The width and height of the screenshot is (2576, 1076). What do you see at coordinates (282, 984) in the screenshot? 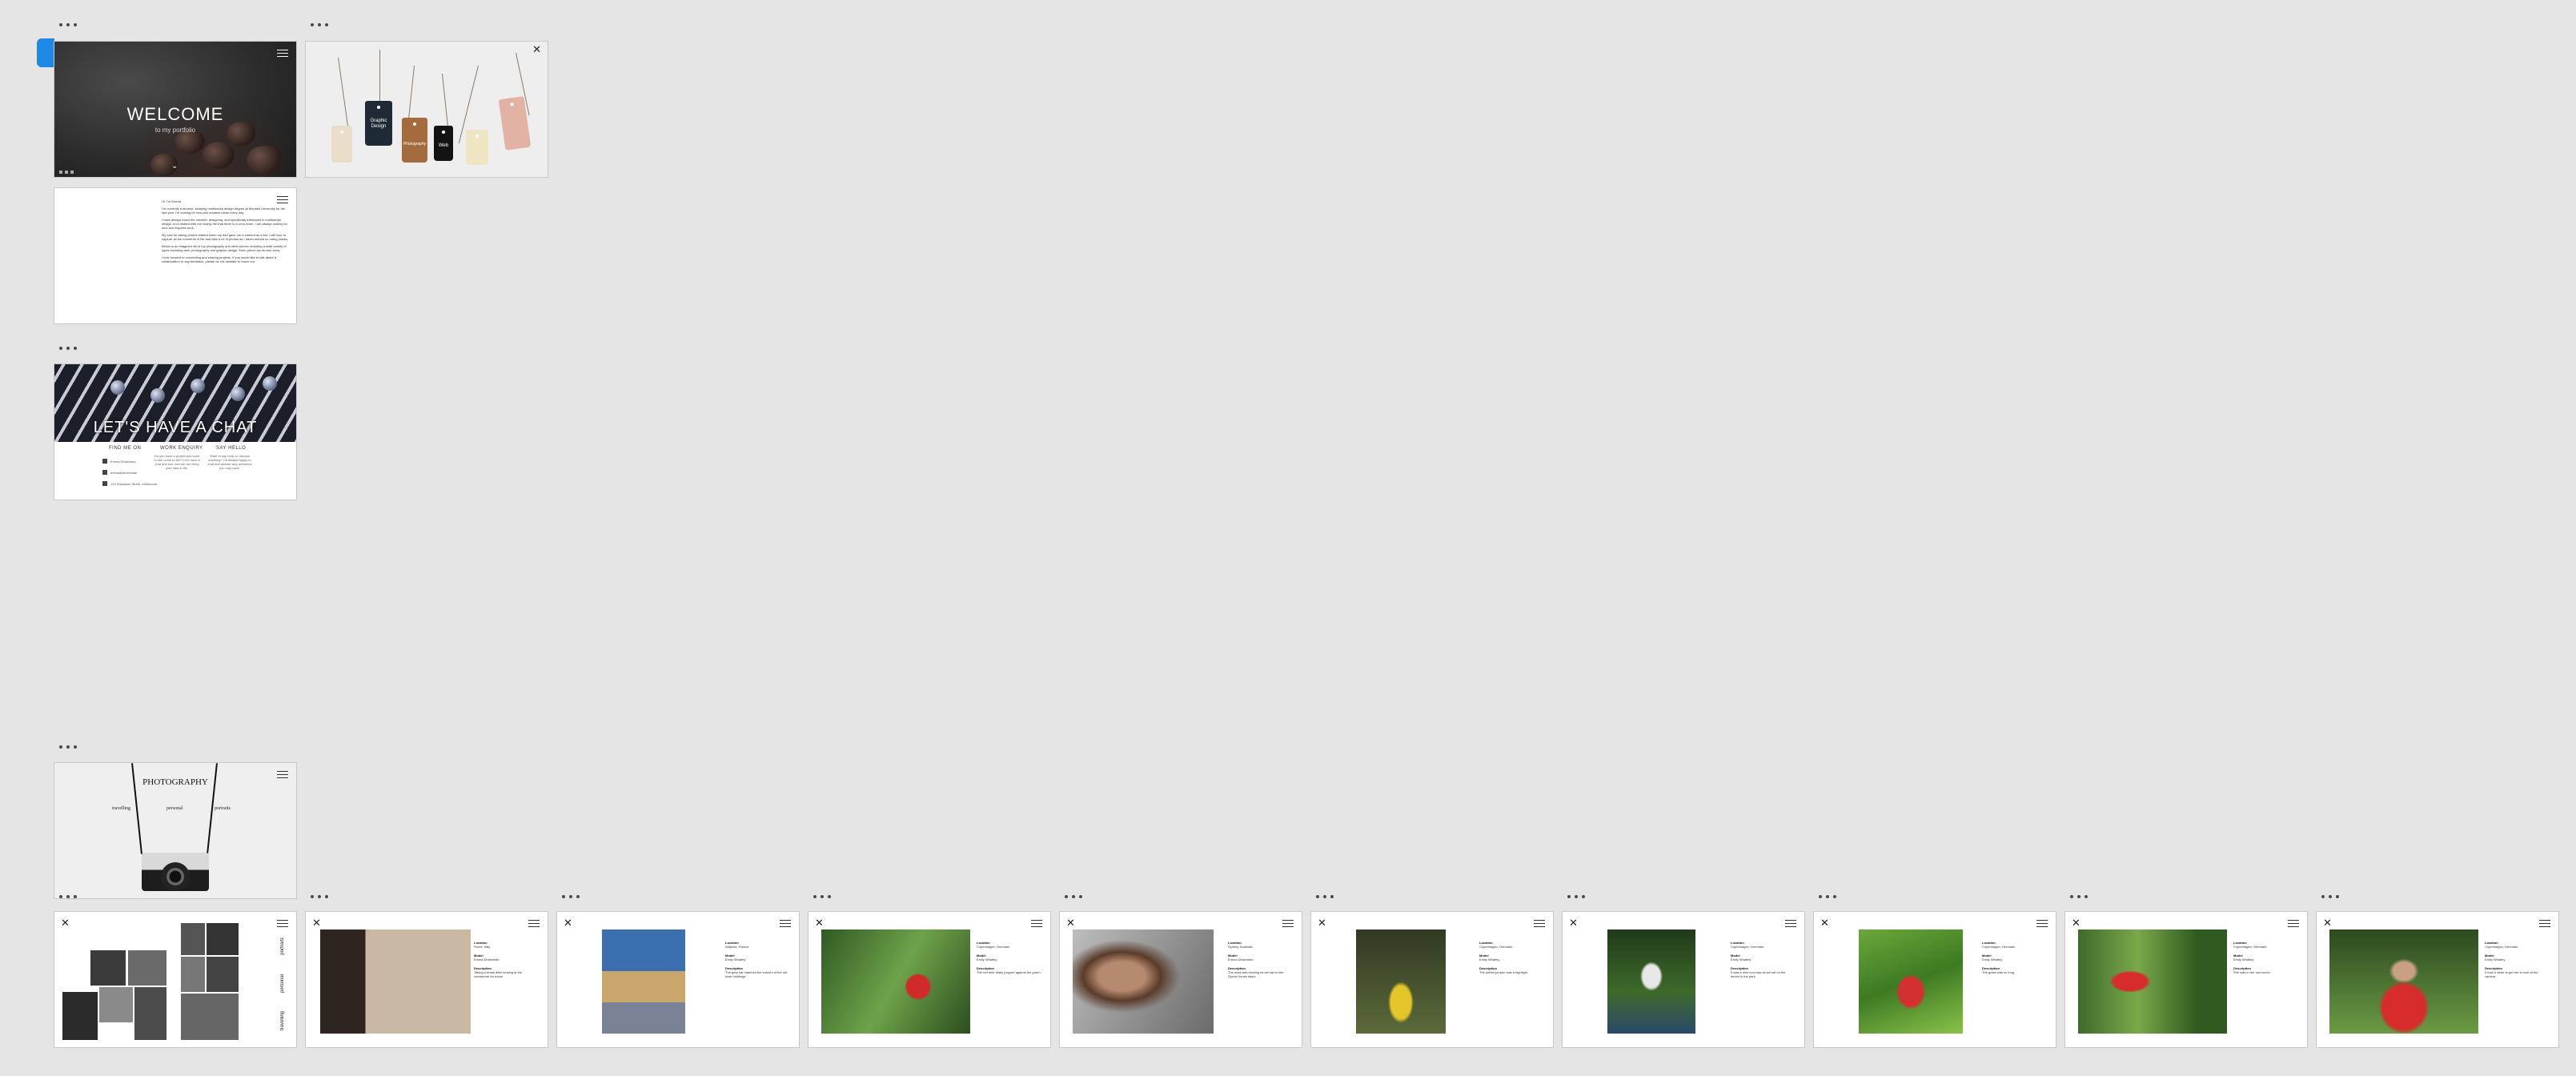
I see `personal-label: personal` at bounding box center [282, 984].